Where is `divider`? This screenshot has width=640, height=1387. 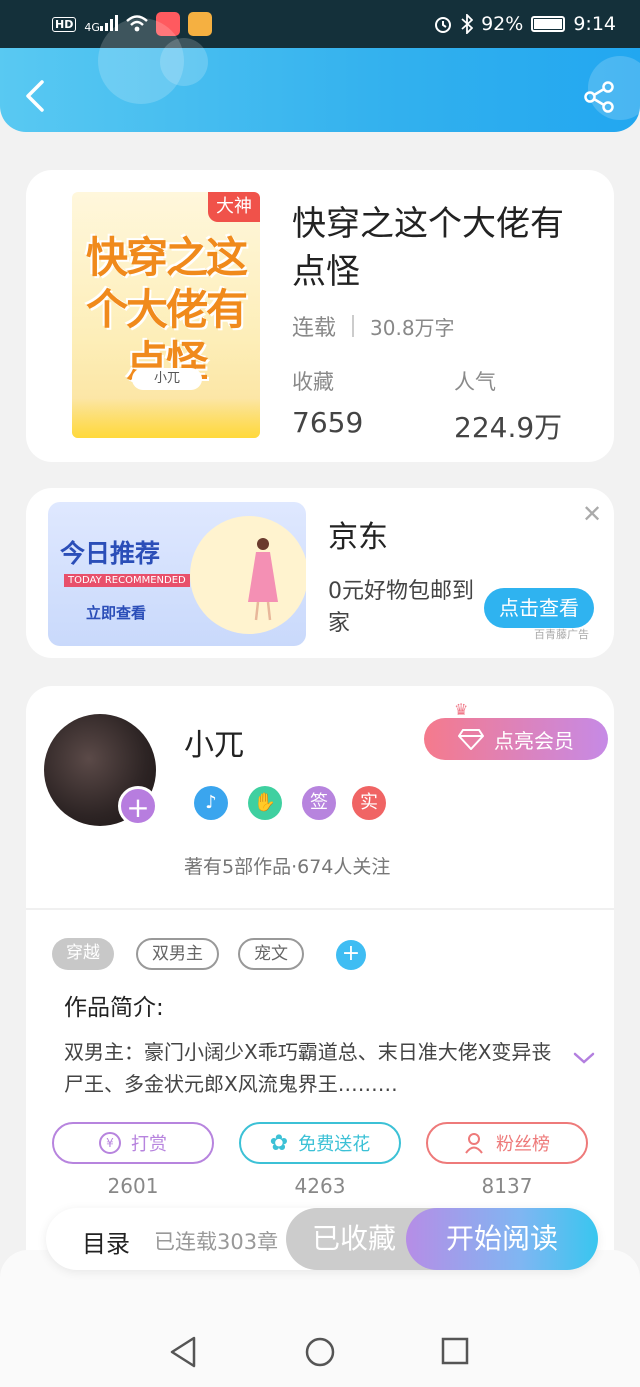
divider is located at coordinates (320, 909).